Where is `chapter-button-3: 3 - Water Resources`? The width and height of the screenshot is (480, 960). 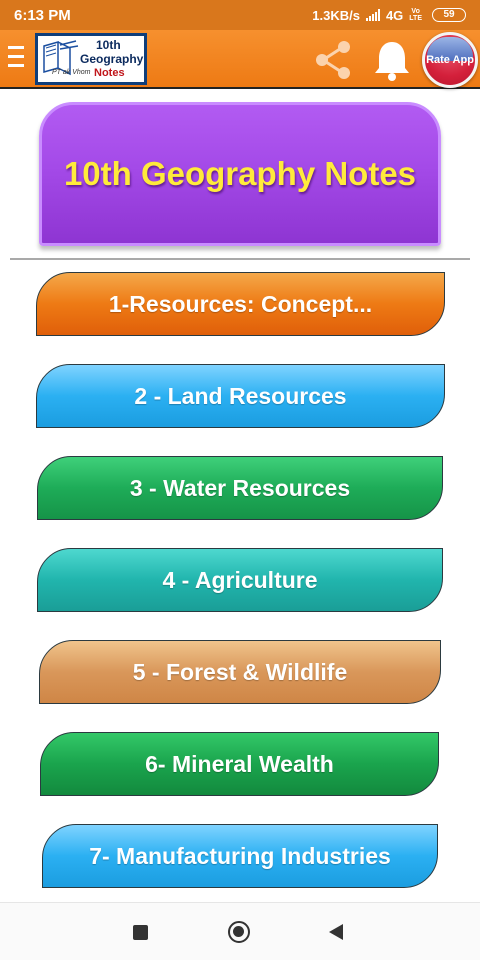 chapter-button-3: 3 - Water Resources is located at coordinates (240, 488).